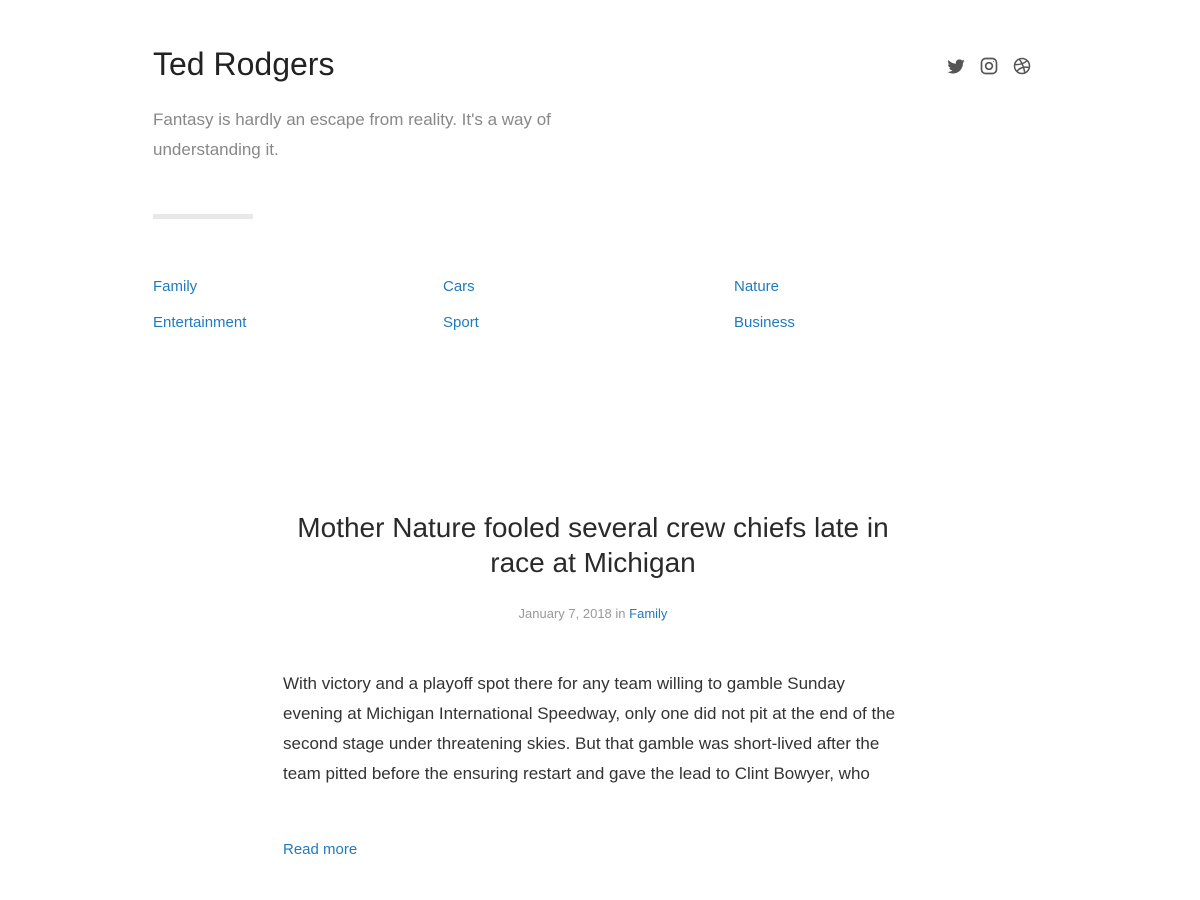  I want to click on category-item: Family, so click(298, 287).